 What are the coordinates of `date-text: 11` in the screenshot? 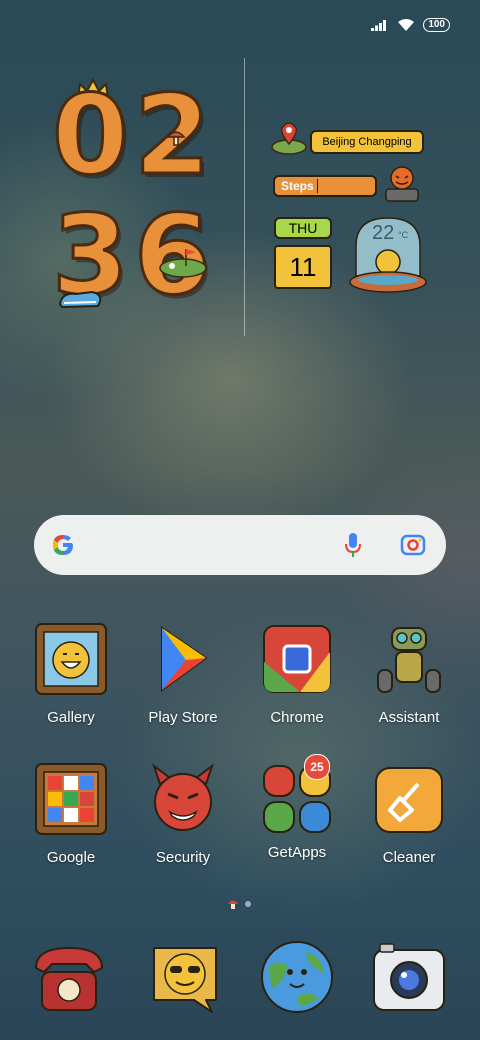 It's located at (303, 266).